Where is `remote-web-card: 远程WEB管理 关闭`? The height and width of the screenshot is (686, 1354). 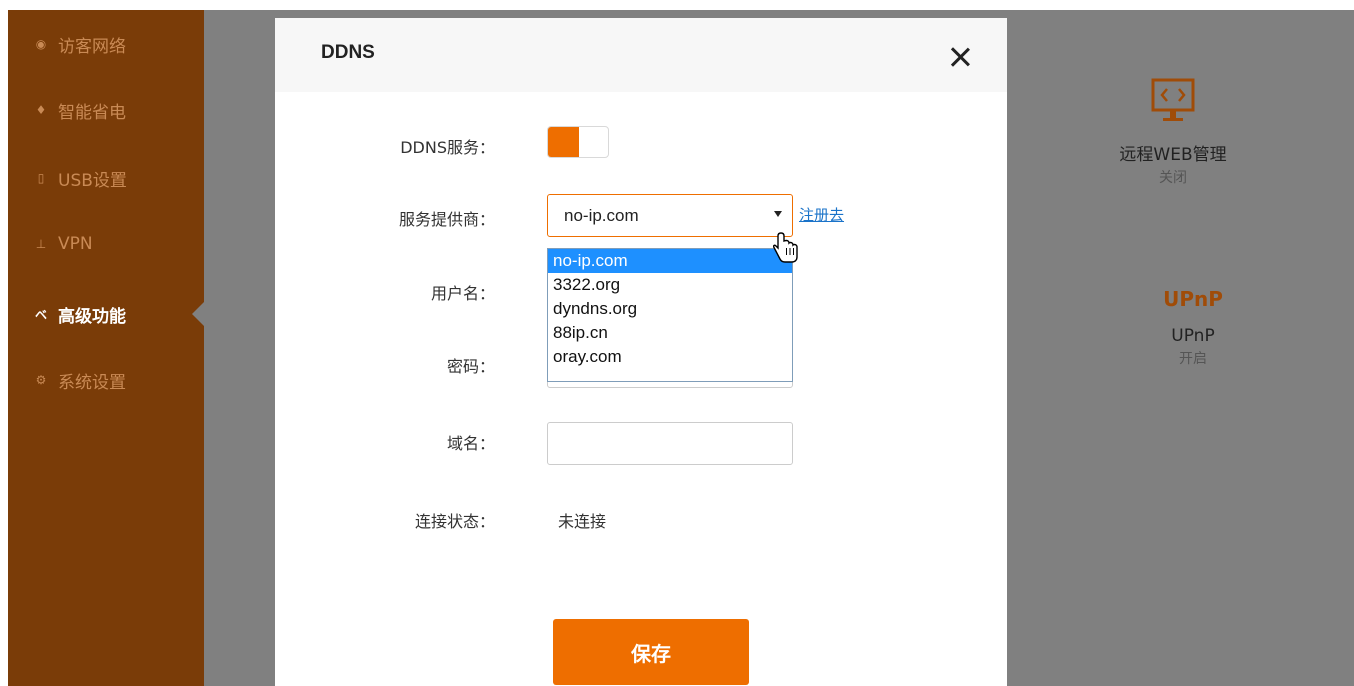
remote-web-card: 远程WEB管理 关闭 is located at coordinates (1173, 129).